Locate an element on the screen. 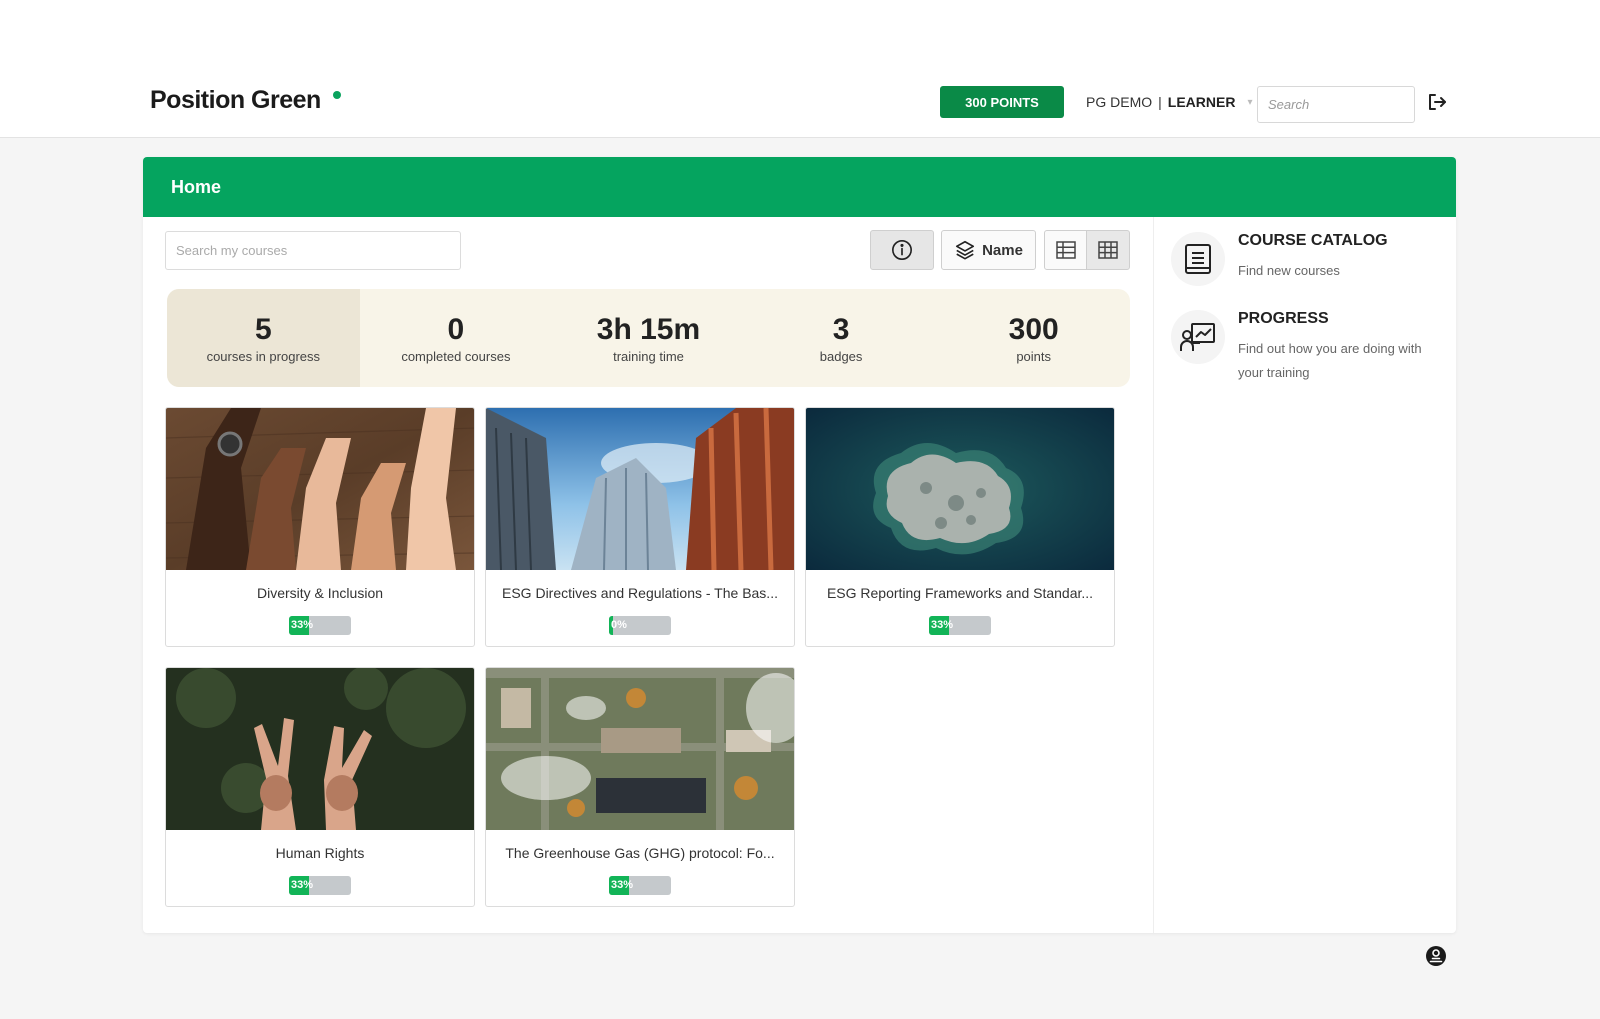 This screenshot has height=1019, width=1600. grid-view-button is located at coordinates (1108, 250).